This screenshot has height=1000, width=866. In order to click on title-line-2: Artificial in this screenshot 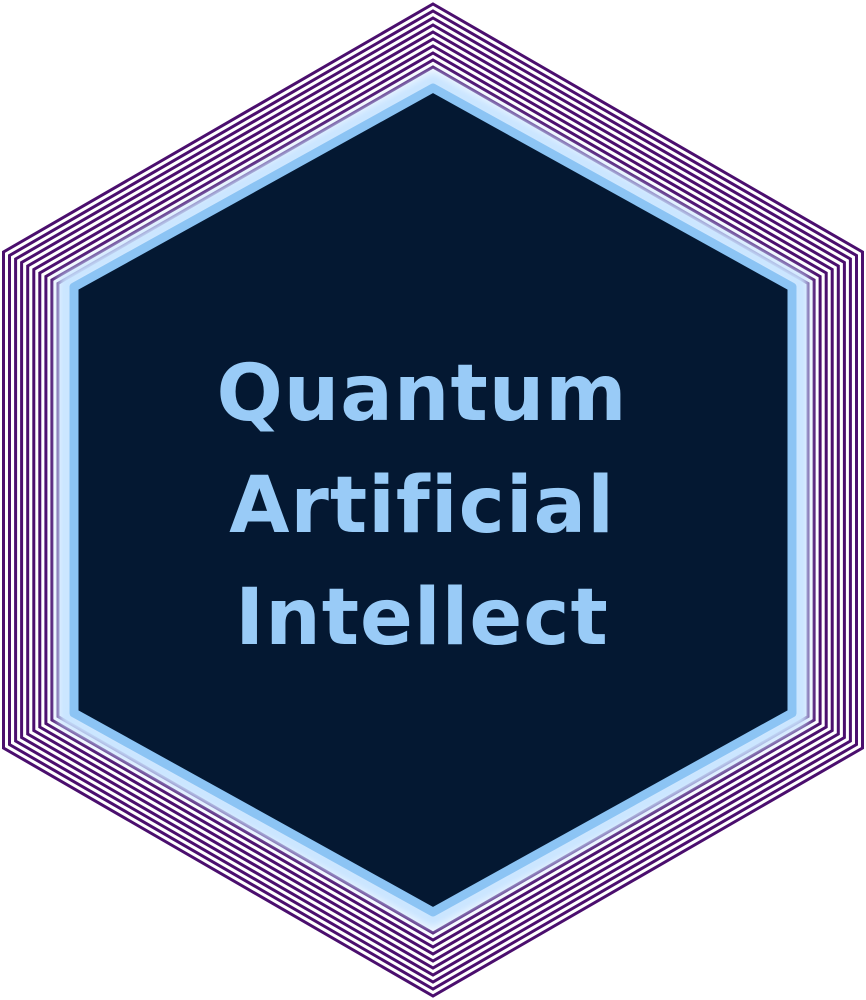, I will do `click(422, 506)`.